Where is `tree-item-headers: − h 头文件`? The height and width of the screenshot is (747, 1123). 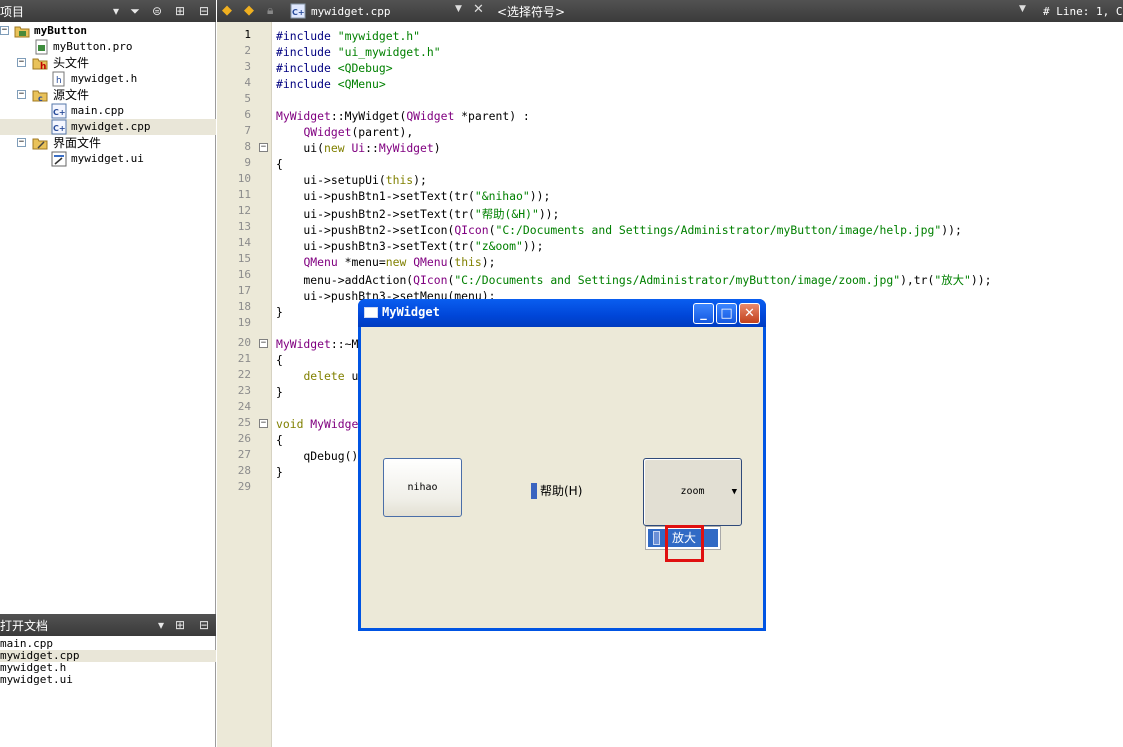
tree-item-headers: − h 头文件 is located at coordinates (108, 63).